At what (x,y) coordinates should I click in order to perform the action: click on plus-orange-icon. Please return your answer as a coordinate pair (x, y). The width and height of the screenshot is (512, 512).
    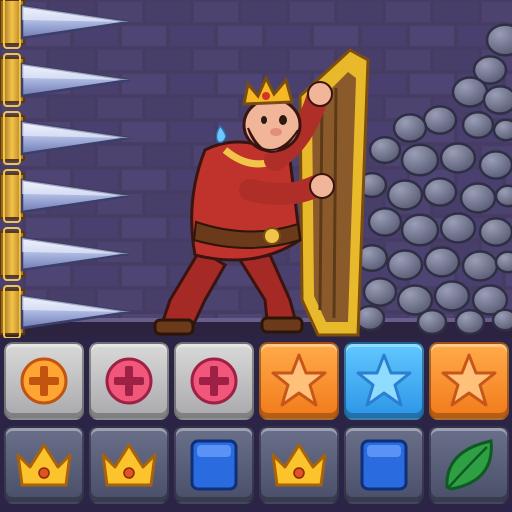
    Looking at the image, I should click on (44, 381).